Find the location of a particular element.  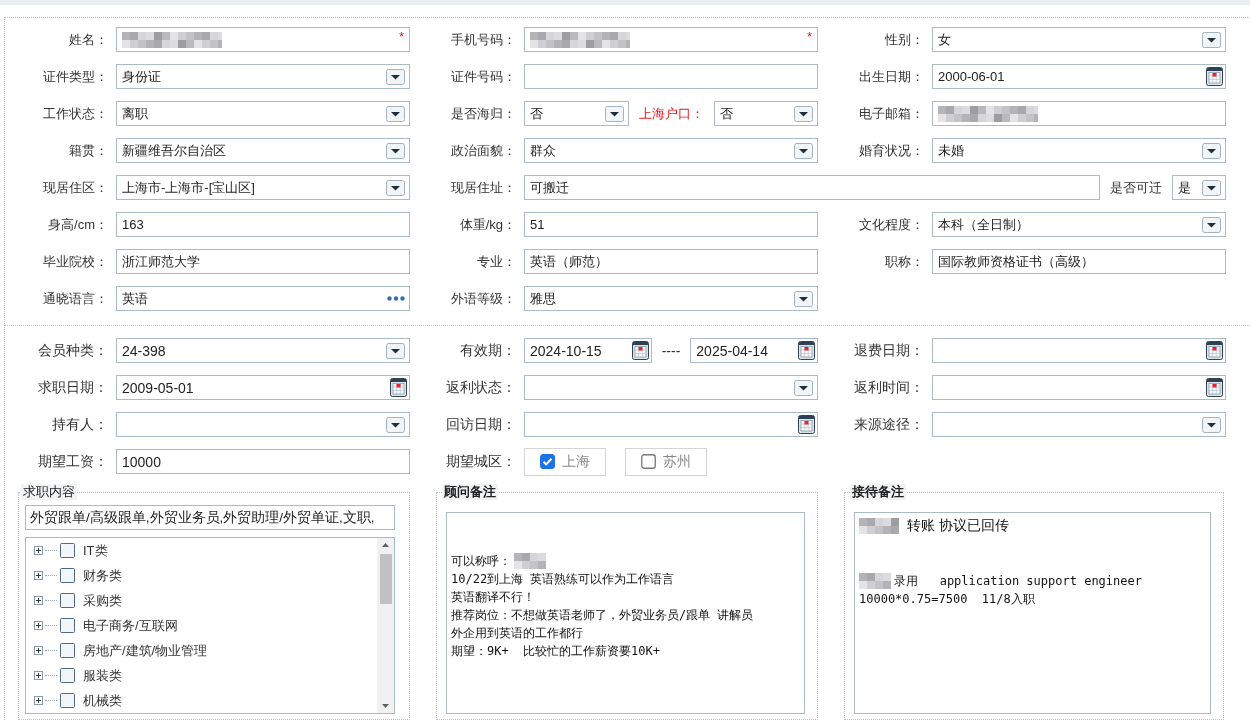

input-field: 英语（师范） is located at coordinates (671, 261).